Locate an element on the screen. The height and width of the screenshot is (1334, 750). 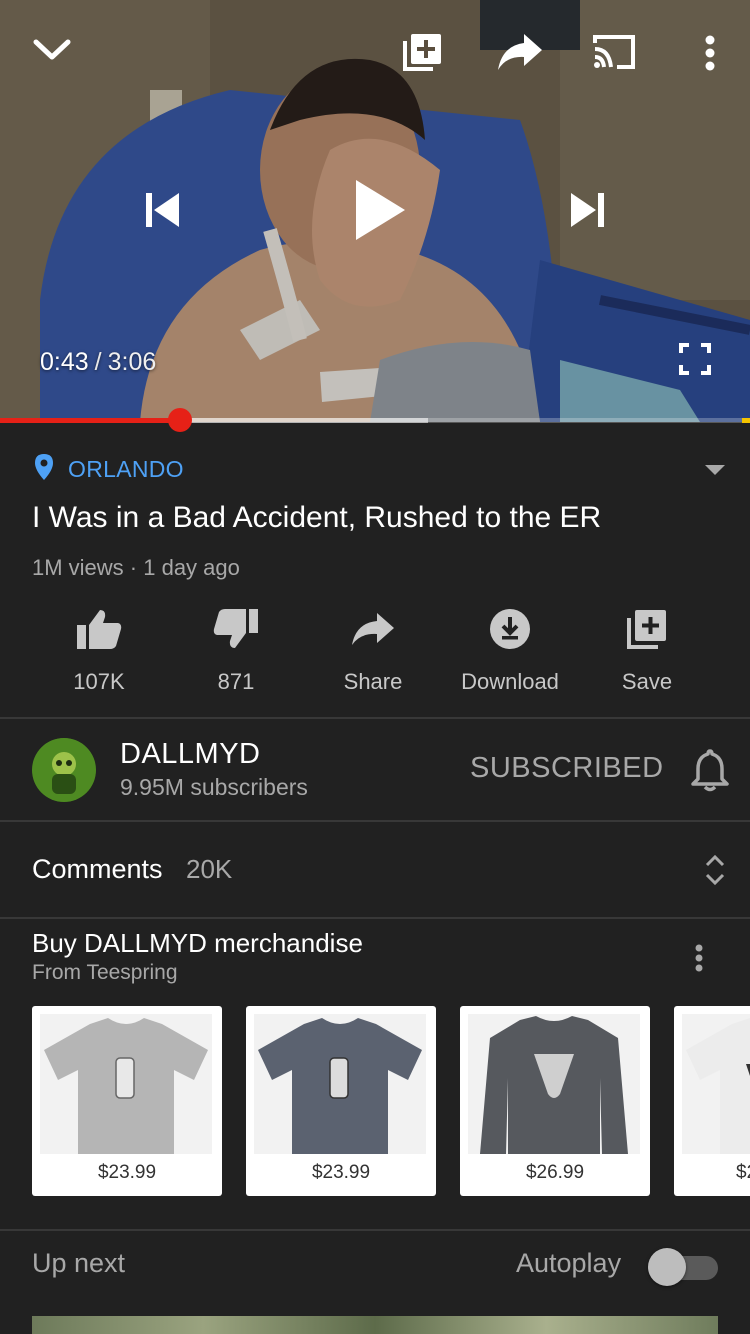
subscribed-button: SUBSCRIBED is located at coordinates (567, 768).